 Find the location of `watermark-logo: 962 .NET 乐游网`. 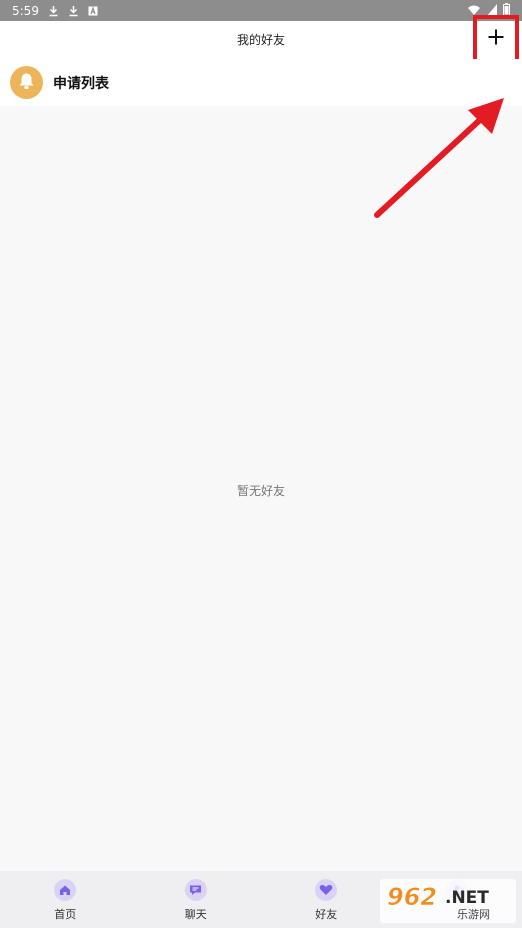

watermark-logo: 962 .NET 乐游网 is located at coordinates (448, 901).